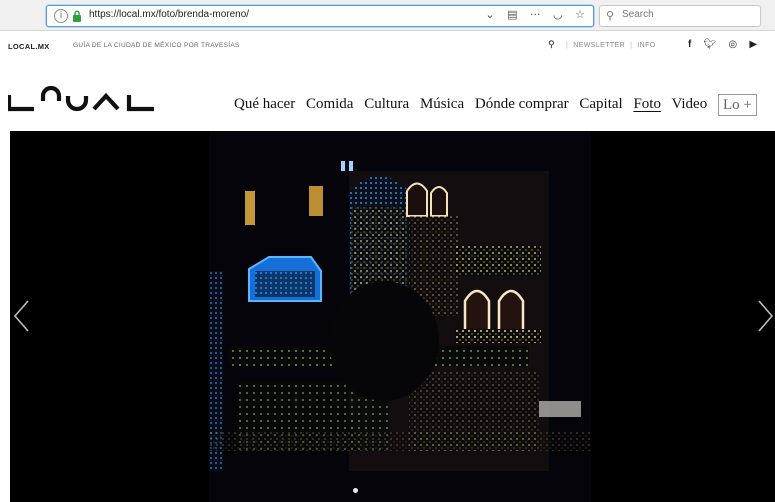  What do you see at coordinates (489, 14) in the screenshot?
I see `chevron-down-icon: ⌄` at bounding box center [489, 14].